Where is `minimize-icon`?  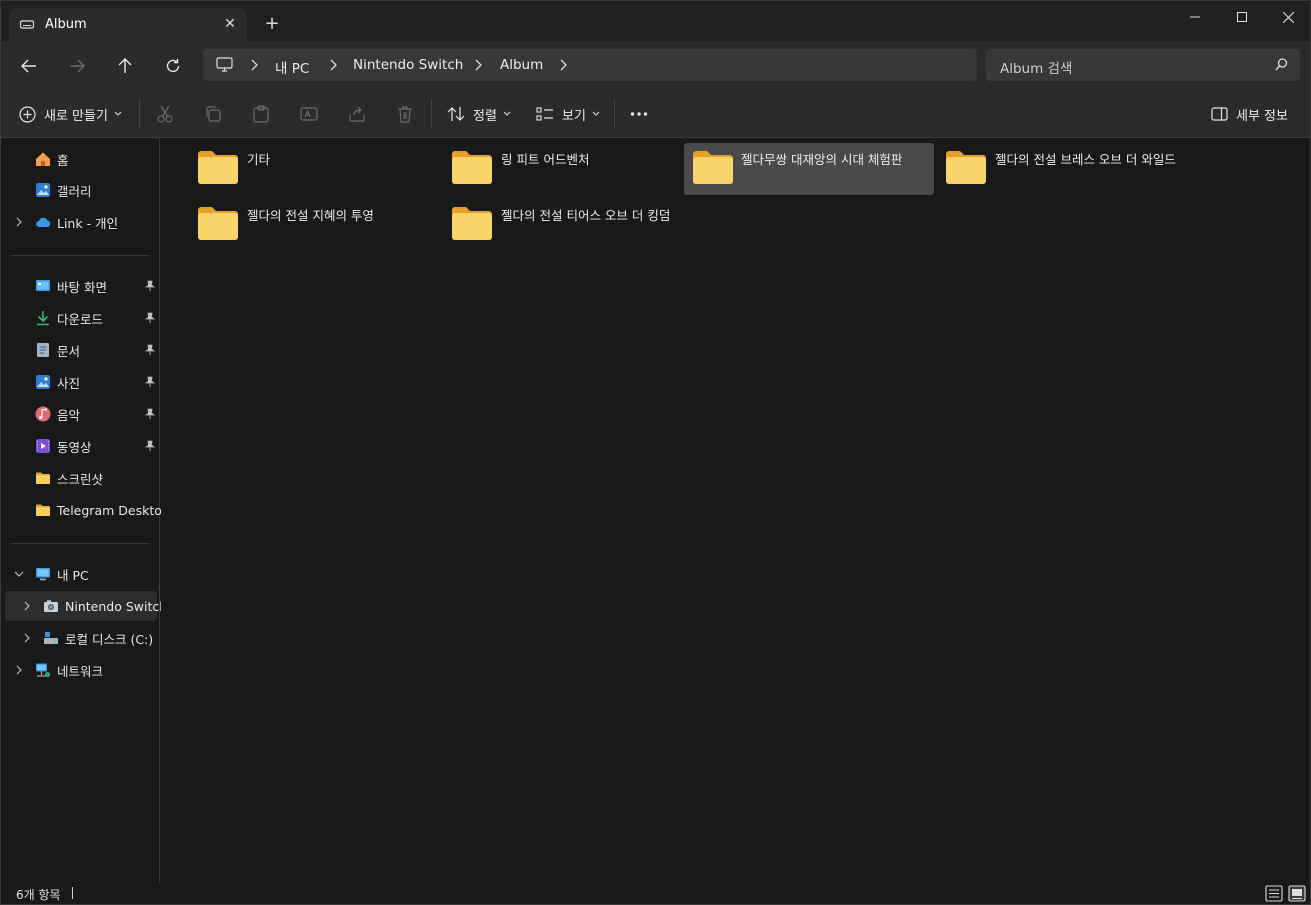 minimize-icon is located at coordinates (1195, 17).